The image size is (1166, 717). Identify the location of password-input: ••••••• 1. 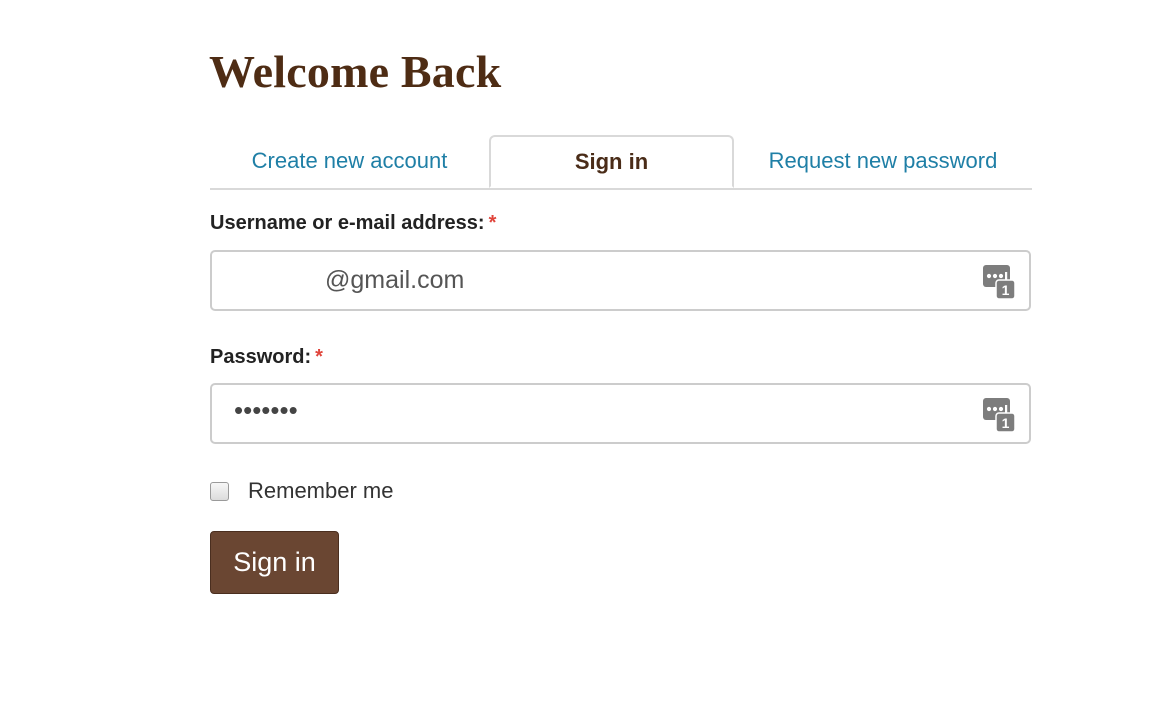
(620, 413).